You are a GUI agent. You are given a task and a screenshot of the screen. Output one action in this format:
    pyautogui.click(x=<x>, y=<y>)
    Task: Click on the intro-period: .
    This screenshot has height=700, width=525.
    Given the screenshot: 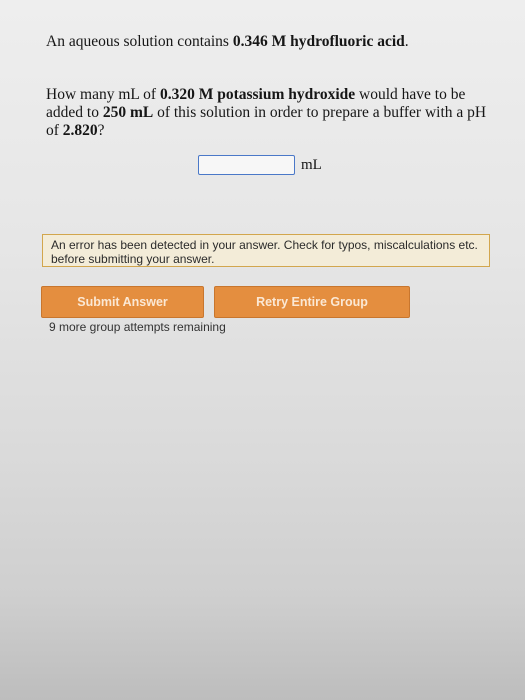 What is the action you would take?
    pyautogui.click(x=406, y=41)
    